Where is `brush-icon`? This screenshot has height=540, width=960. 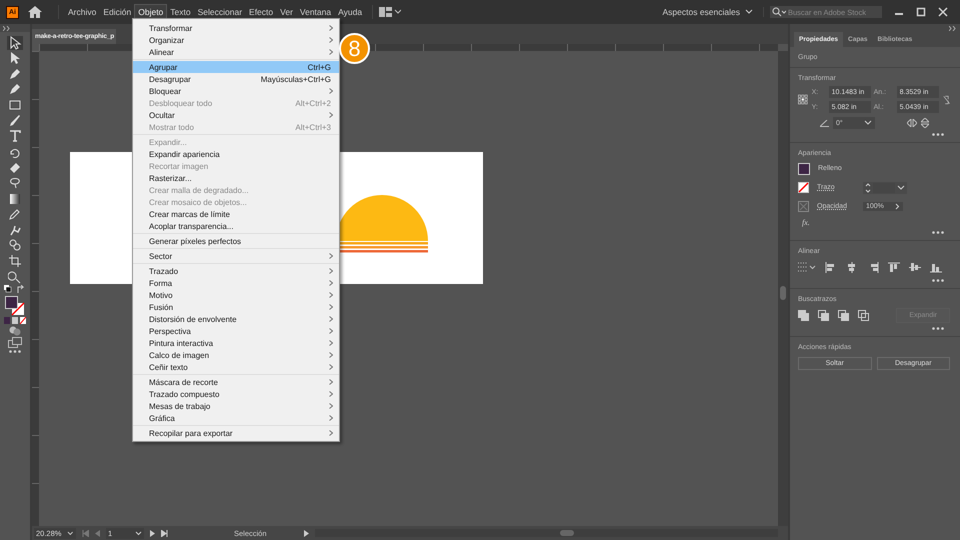 brush-icon is located at coordinates (15, 121).